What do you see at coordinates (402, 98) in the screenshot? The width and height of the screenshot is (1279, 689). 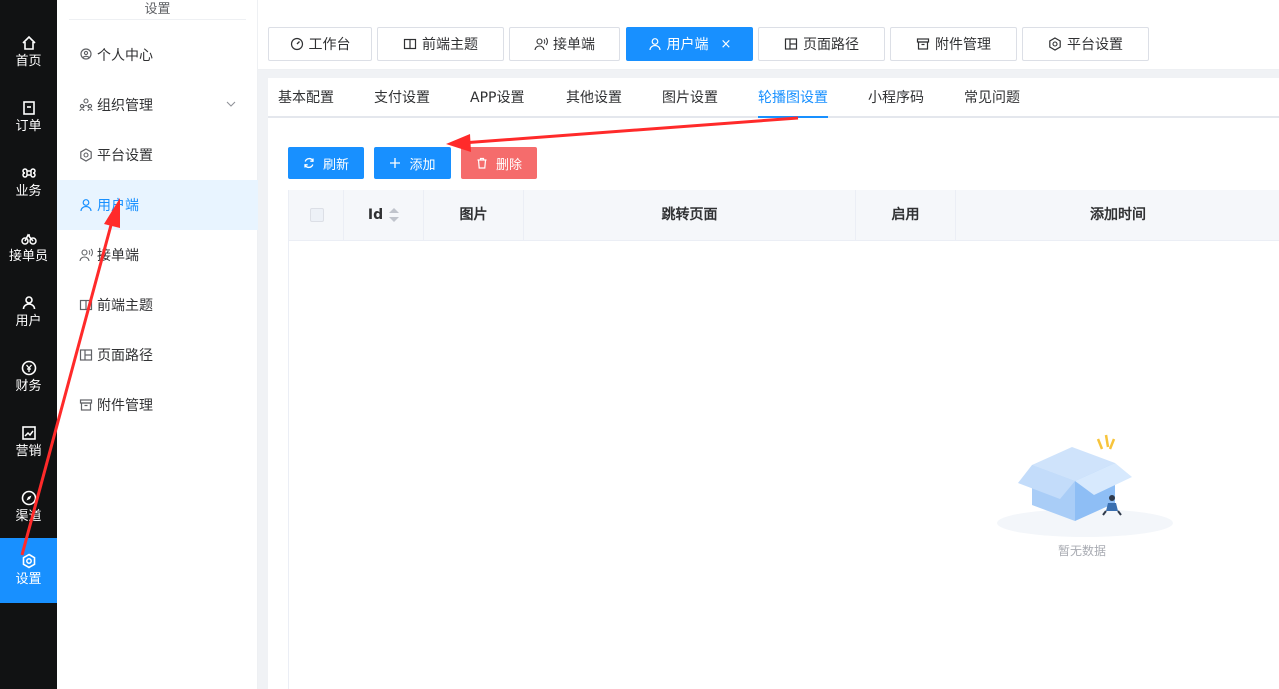 I see `tab-payment-settings: 支付设置` at bounding box center [402, 98].